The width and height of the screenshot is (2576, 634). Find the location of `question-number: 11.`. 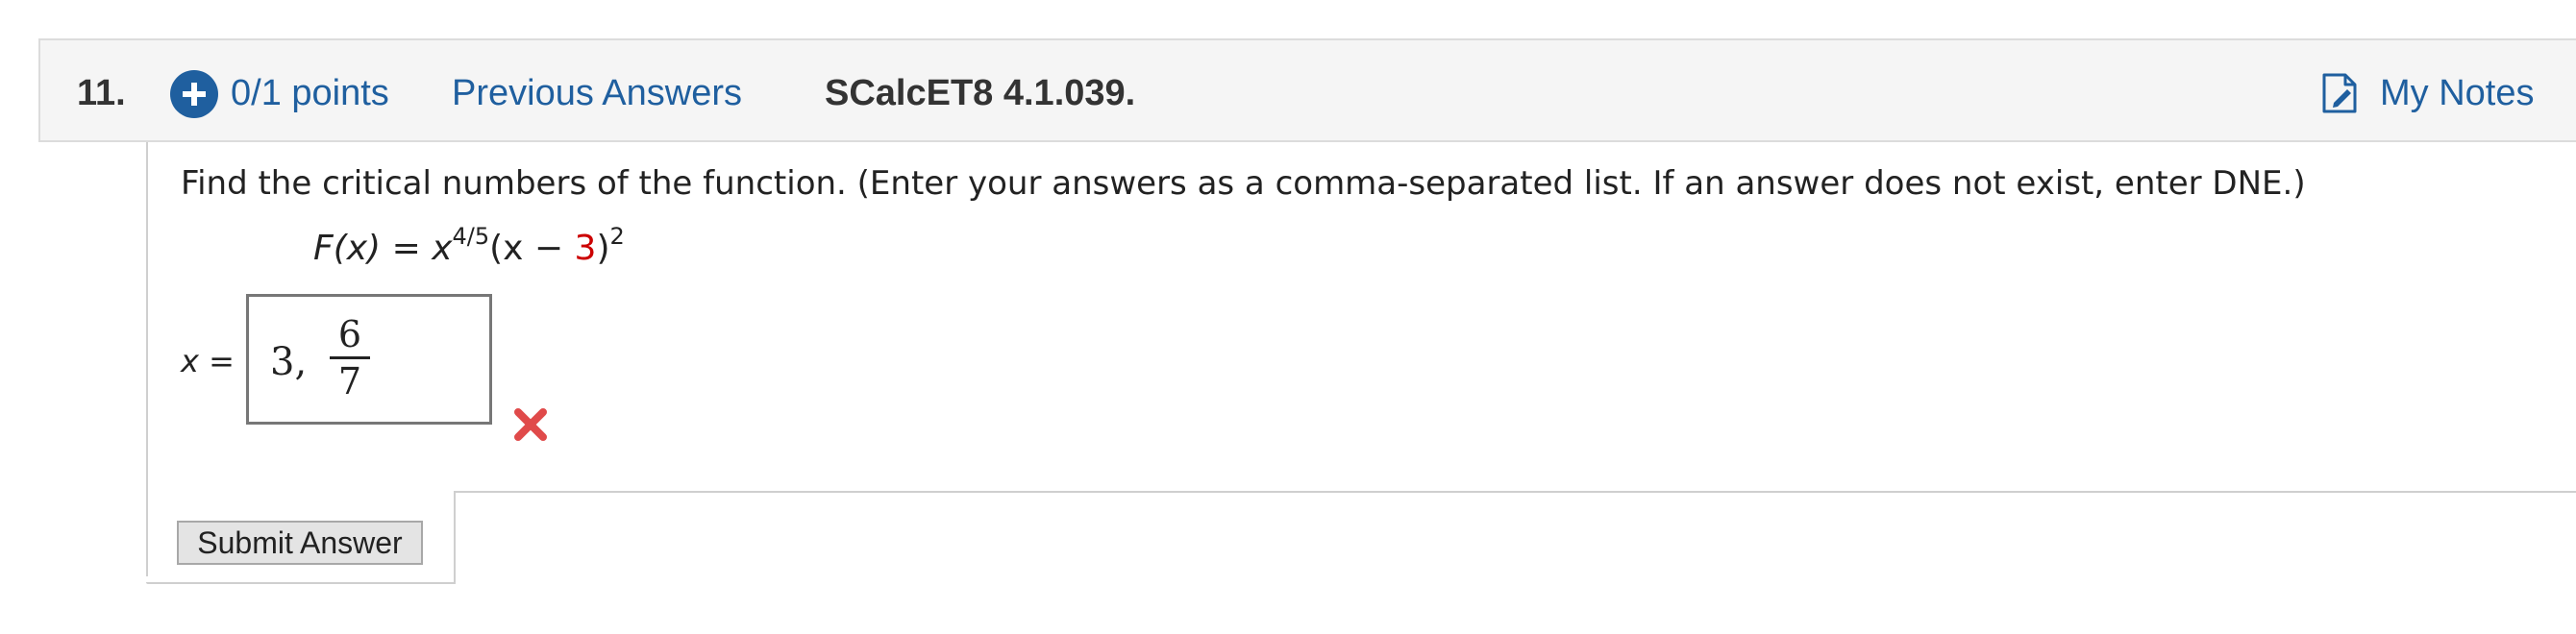

question-number: 11. is located at coordinates (102, 93).